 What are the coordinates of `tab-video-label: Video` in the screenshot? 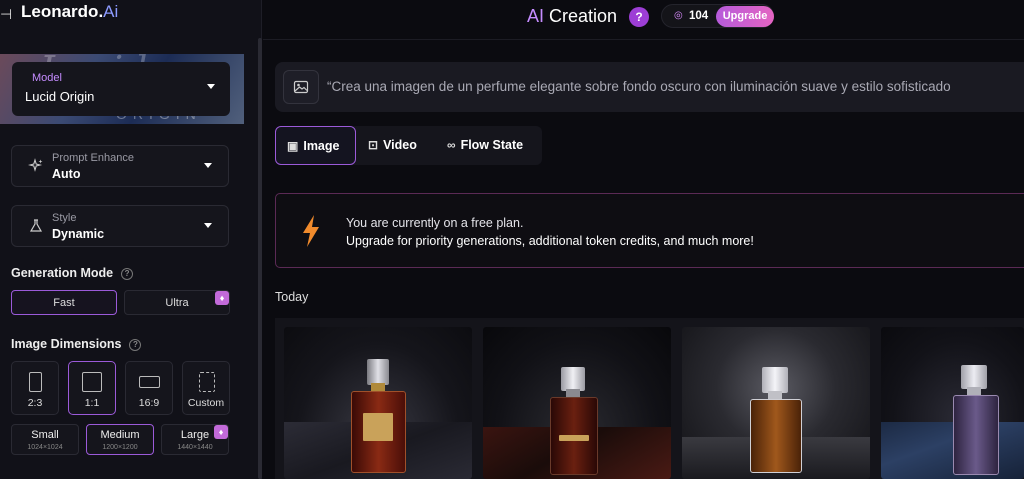 It's located at (400, 145).